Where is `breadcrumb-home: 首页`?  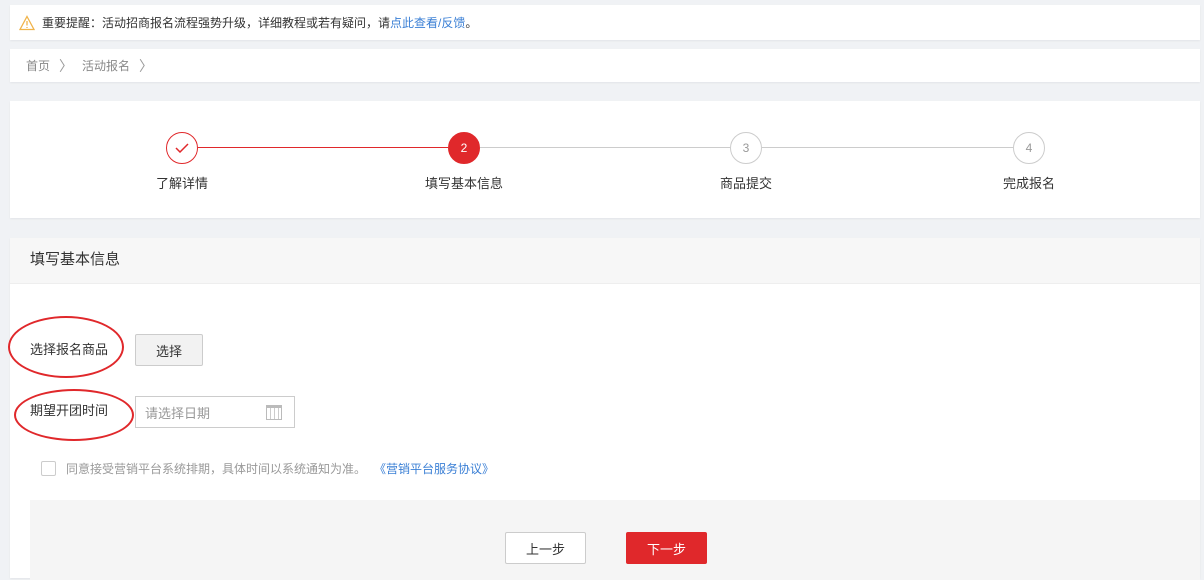
breadcrumb-home: 首页 is located at coordinates (38, 65).